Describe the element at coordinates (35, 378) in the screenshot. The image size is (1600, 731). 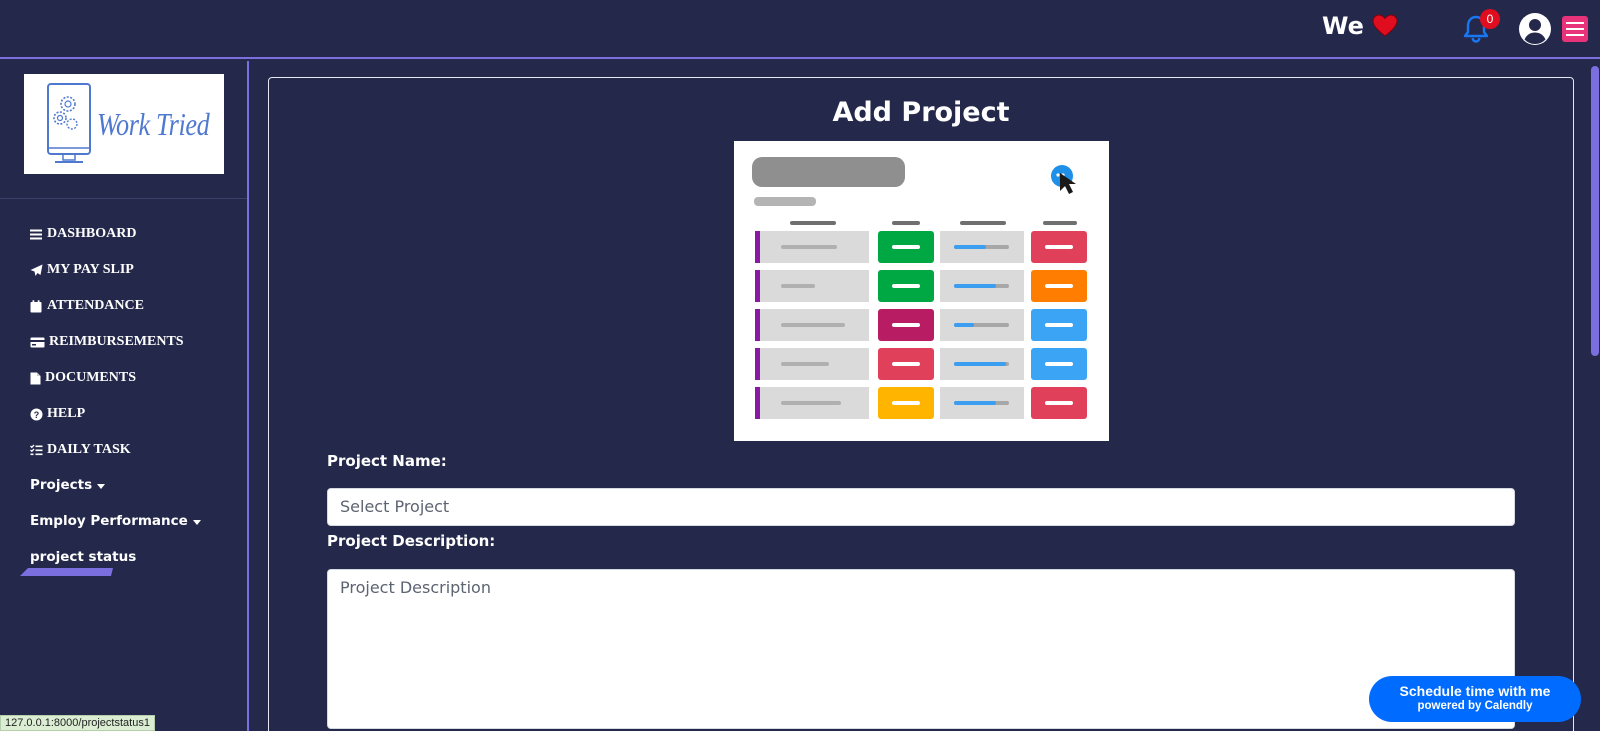
I see `file-icon` at that location.